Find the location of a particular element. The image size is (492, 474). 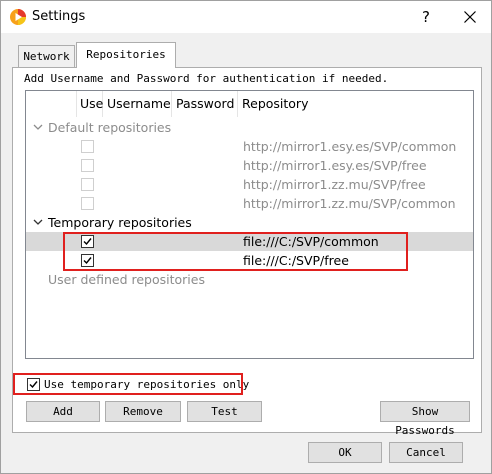

column-header-username: Username is located at coordinates (137, 104).